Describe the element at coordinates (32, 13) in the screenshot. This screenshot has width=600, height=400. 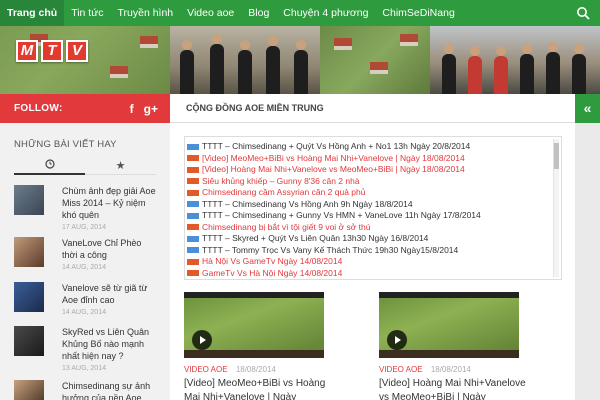
I see `nav-item-home: Trang chủ` at that location.